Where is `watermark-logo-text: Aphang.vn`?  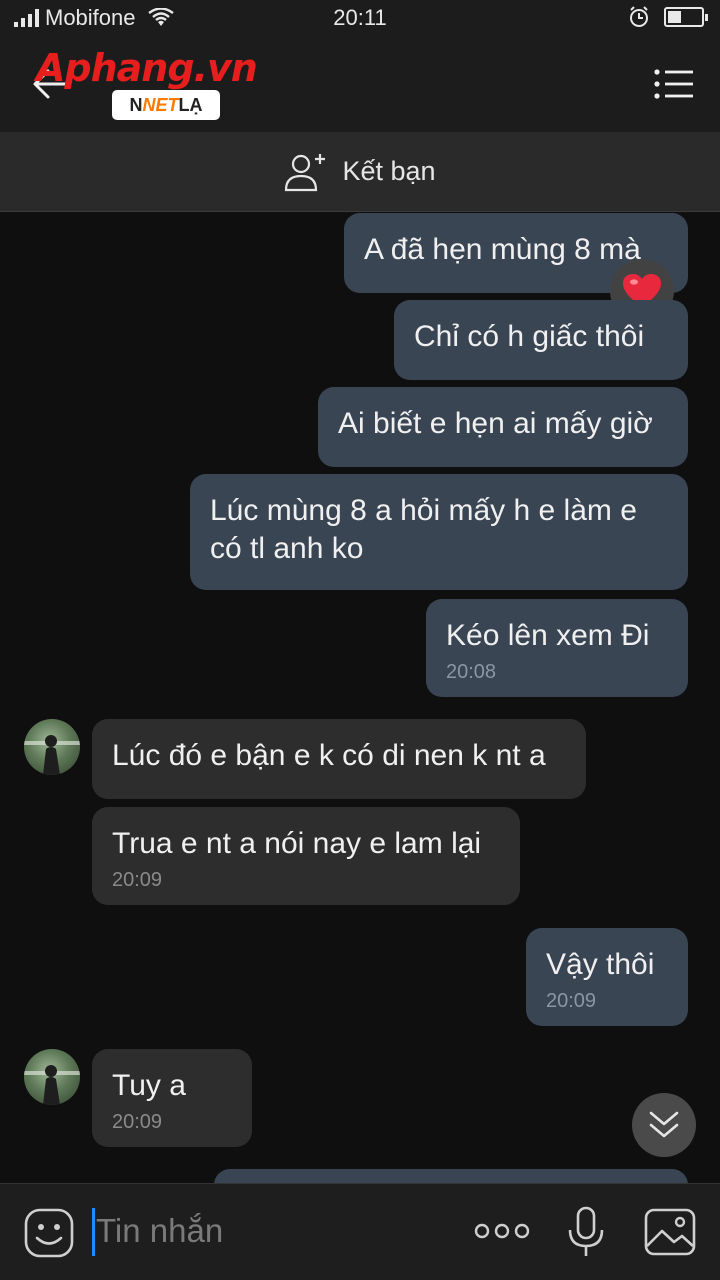 watermark-logo-text: Aphang.vn is located at coordinates (147, 68).